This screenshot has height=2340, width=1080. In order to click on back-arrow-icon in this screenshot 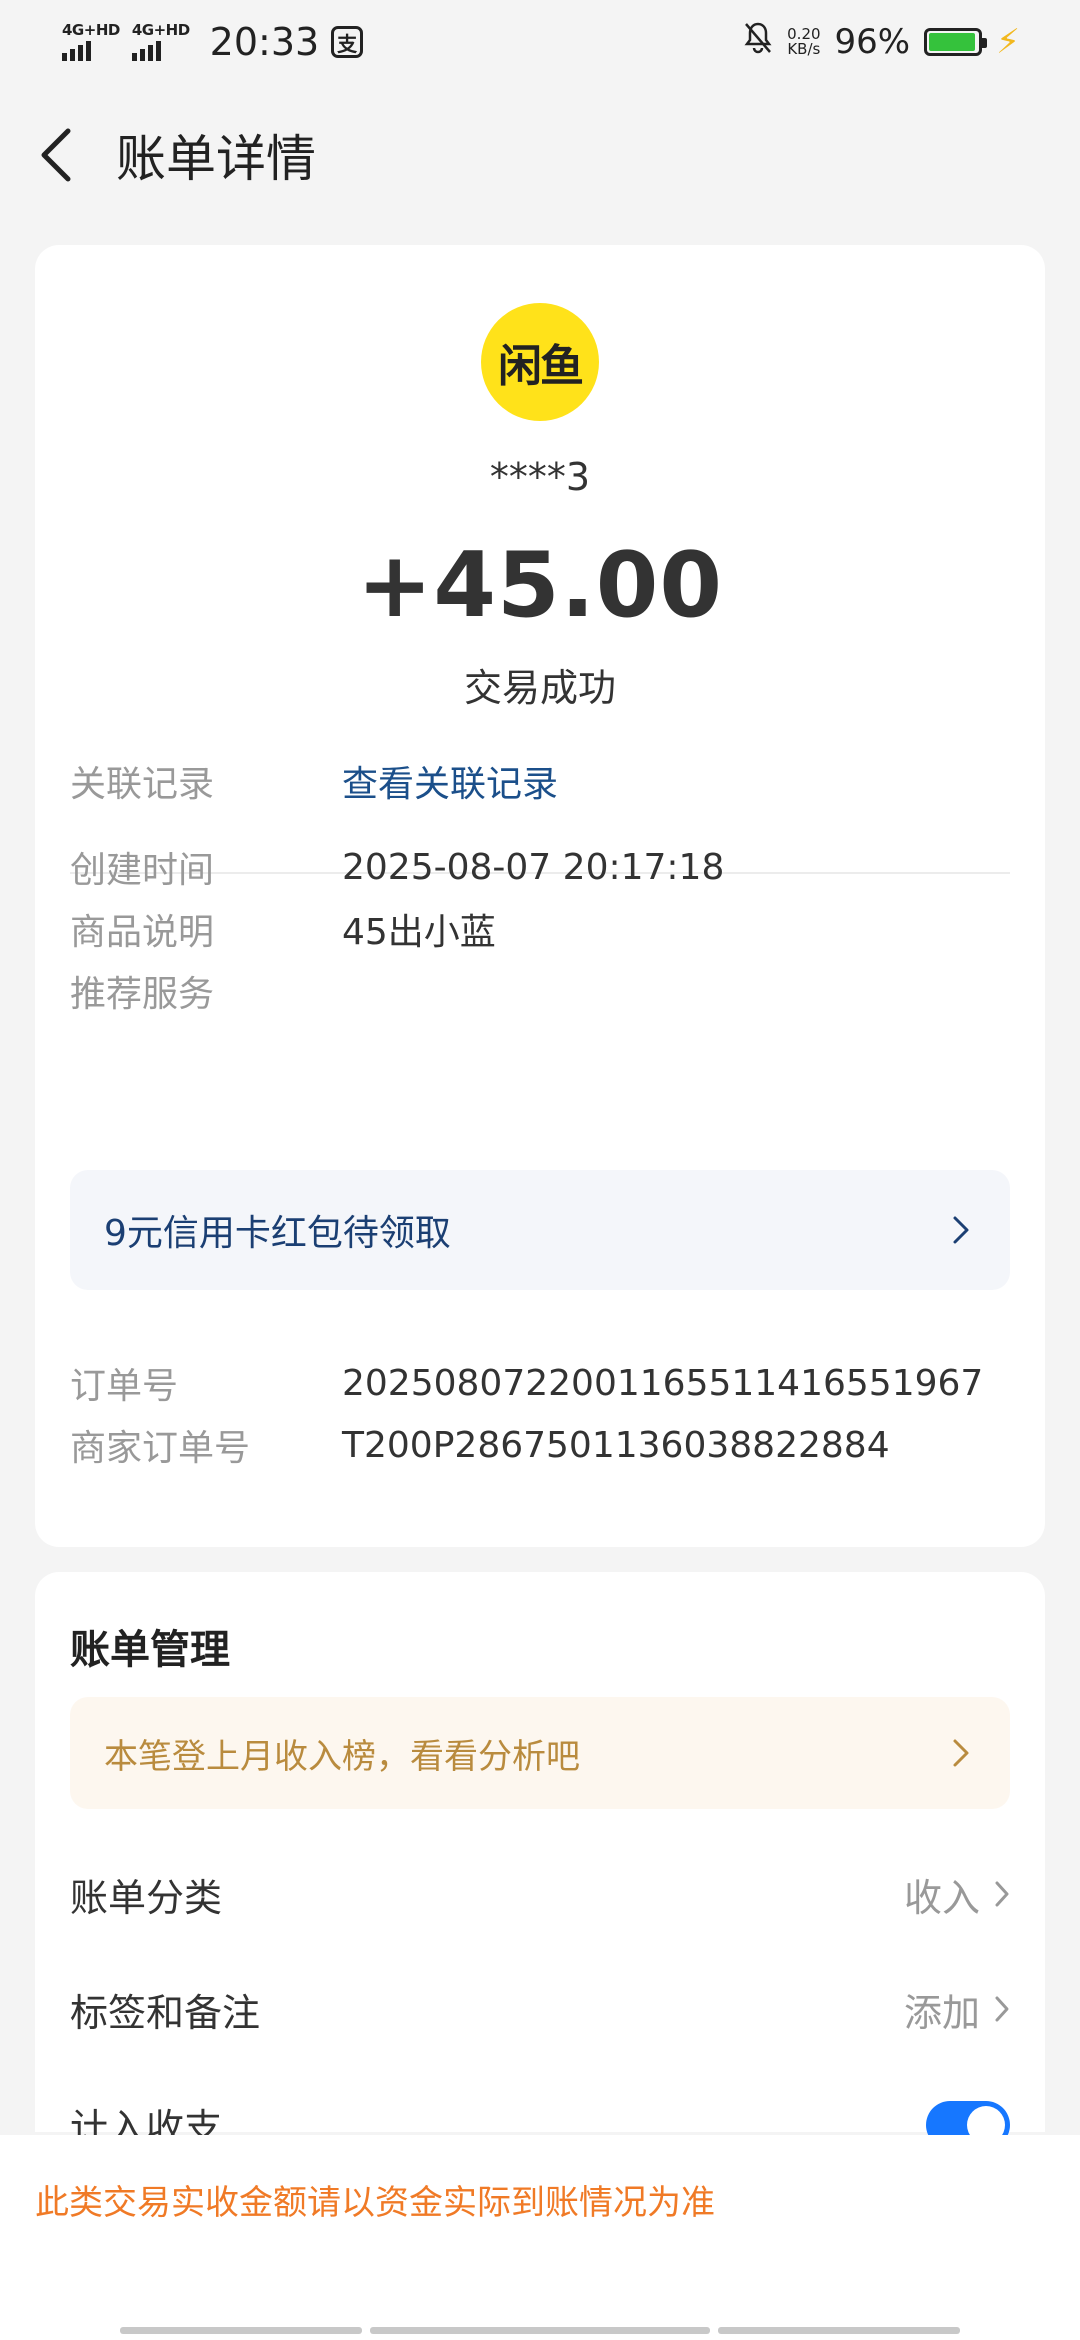, I will do `click(63, 155)`.